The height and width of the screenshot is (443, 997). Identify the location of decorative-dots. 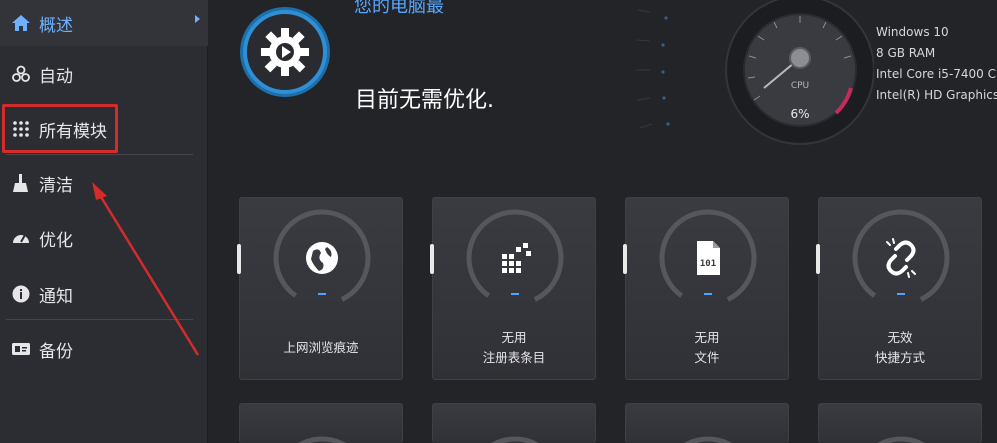
(652, 69).